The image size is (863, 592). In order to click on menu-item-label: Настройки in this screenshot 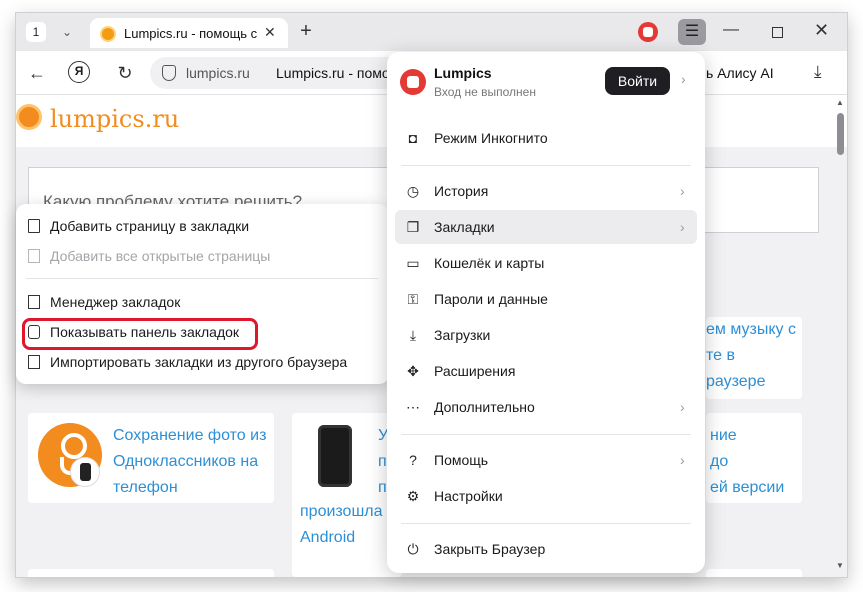, I will do `click(468, 496)`.